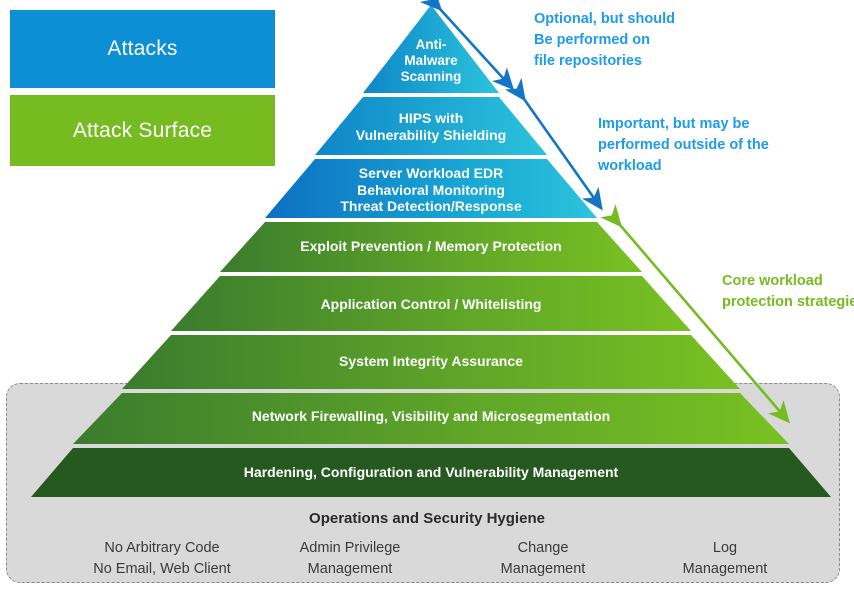 The width and height of the screenshot is (854, 596). I want to click on callout-line: Optional, but should, so click(604, 19).